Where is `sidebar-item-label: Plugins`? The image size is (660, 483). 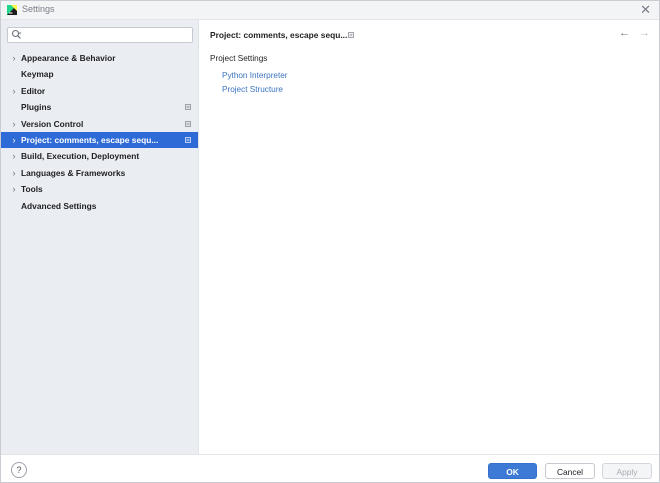 sidebar-item-label: Plugins is located at coordinates (36, 107).